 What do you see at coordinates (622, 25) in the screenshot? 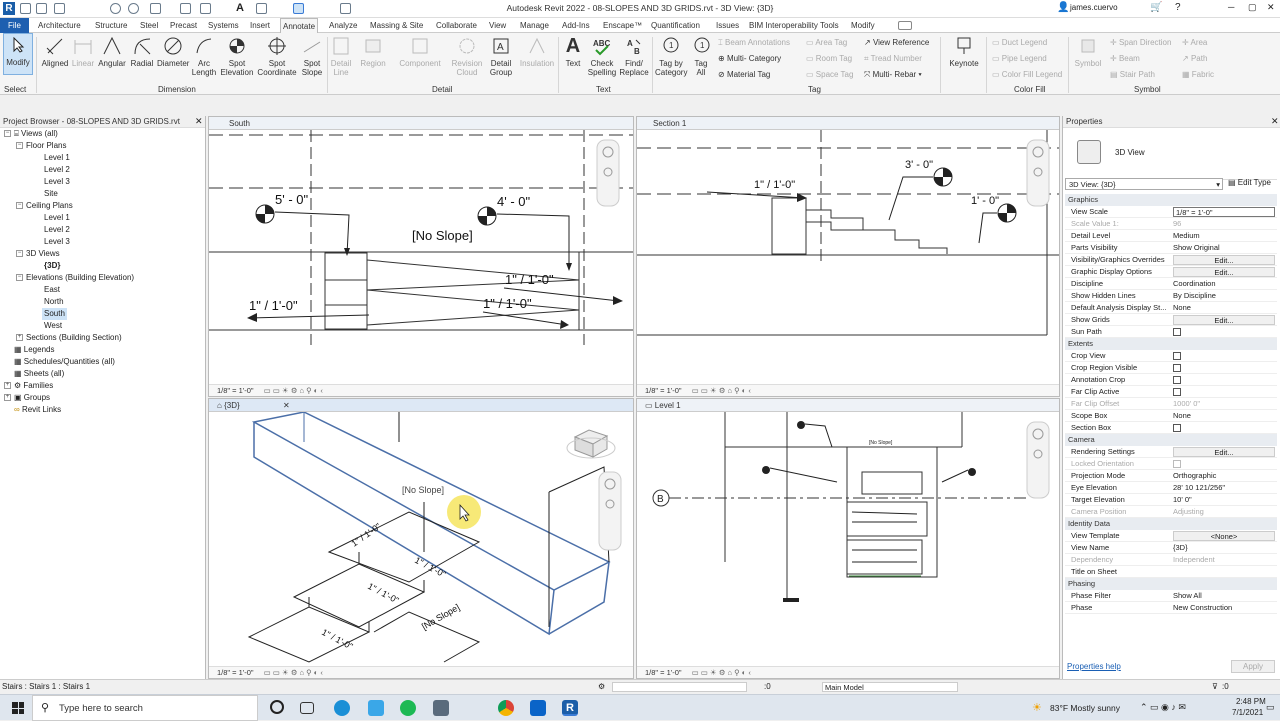
I see `tab-enscape: Enscape™` at bounding box center [622, 25].